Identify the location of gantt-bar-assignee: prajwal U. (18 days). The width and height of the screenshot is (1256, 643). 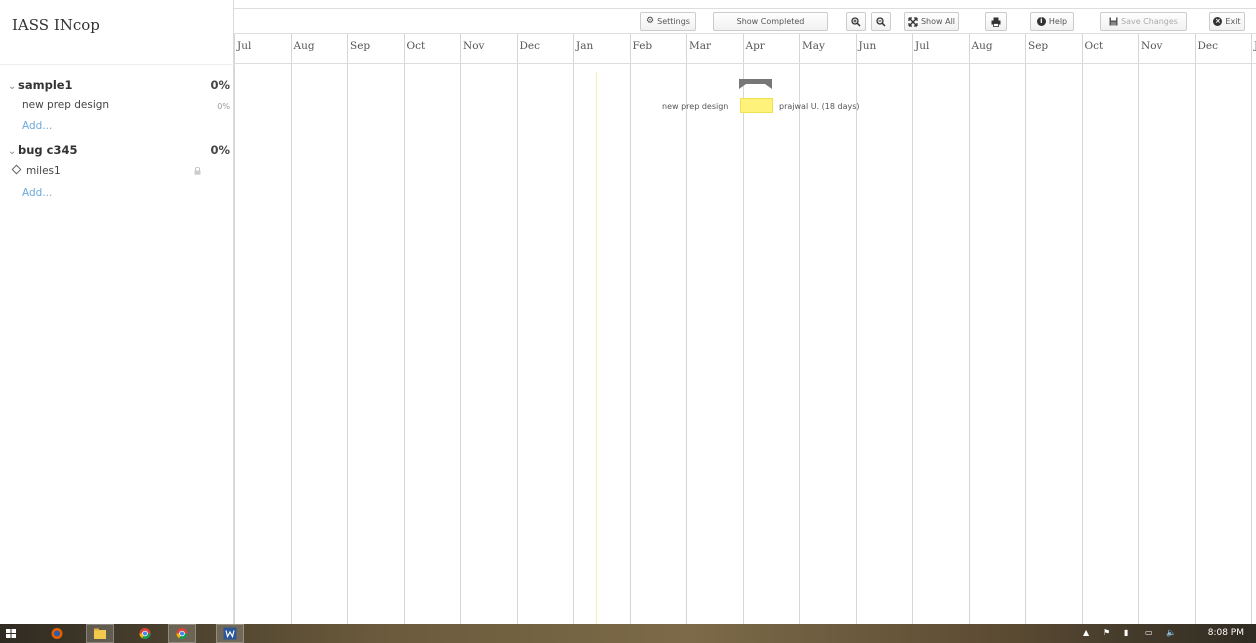
(819, 106).